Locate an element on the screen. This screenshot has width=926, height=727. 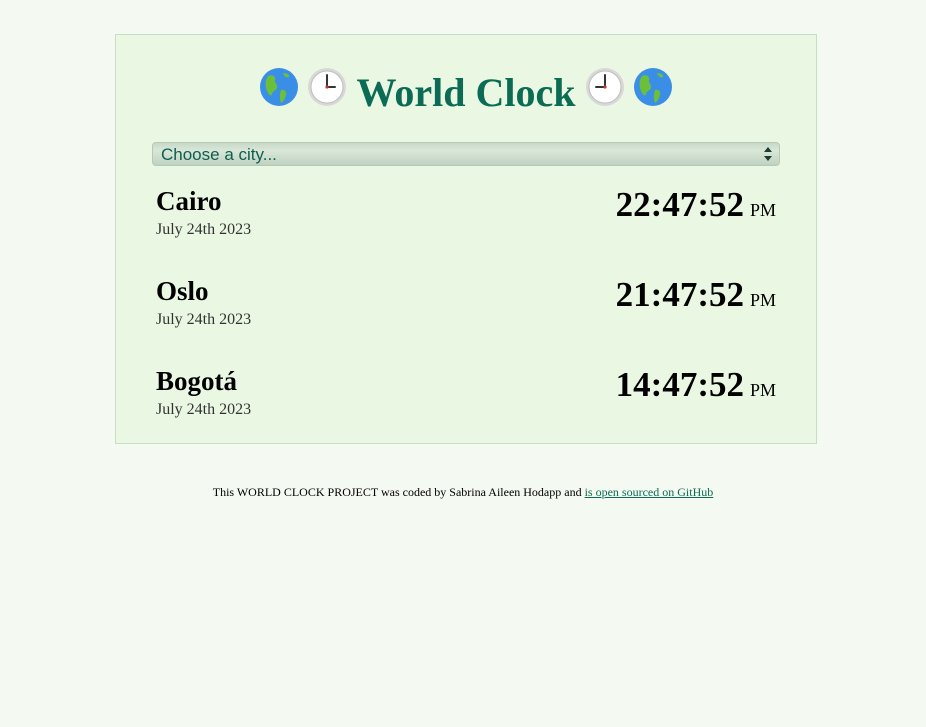
time-value: 14:47:52 is located at coordinates (679, 384).